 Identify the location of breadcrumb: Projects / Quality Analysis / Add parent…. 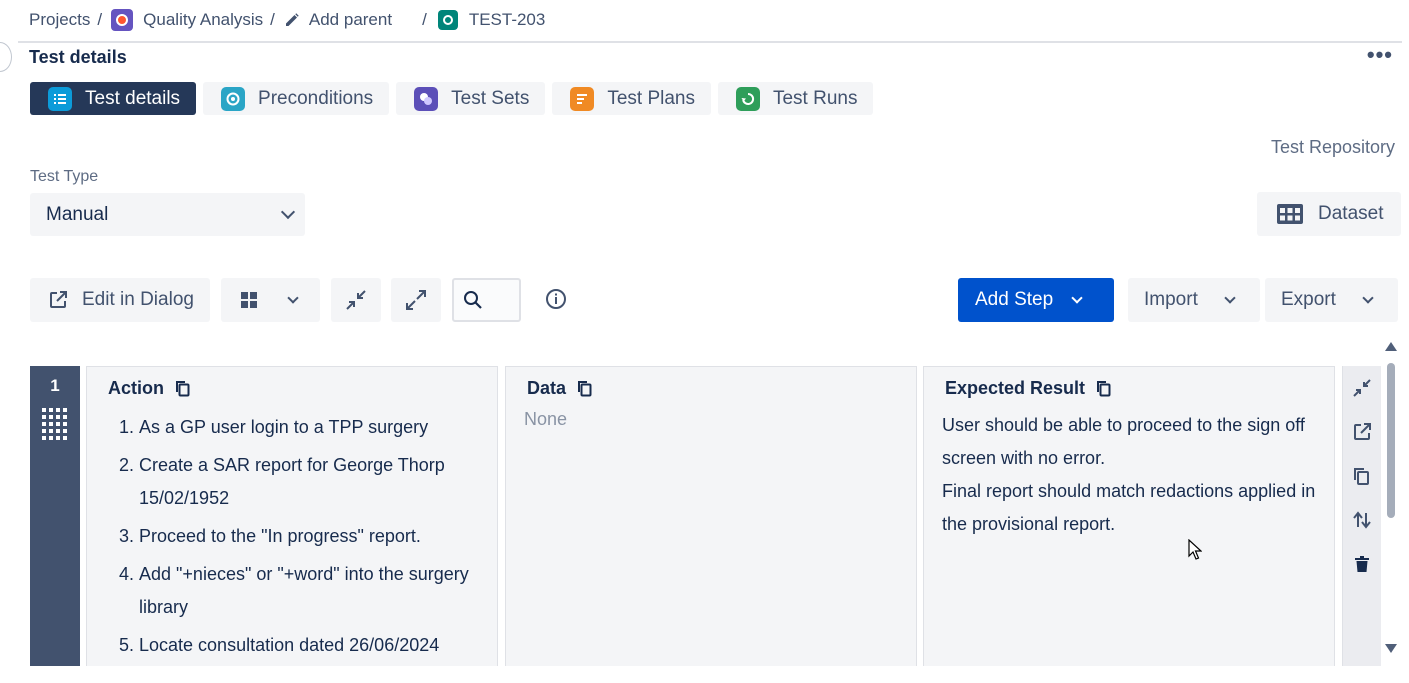
(287, 20).